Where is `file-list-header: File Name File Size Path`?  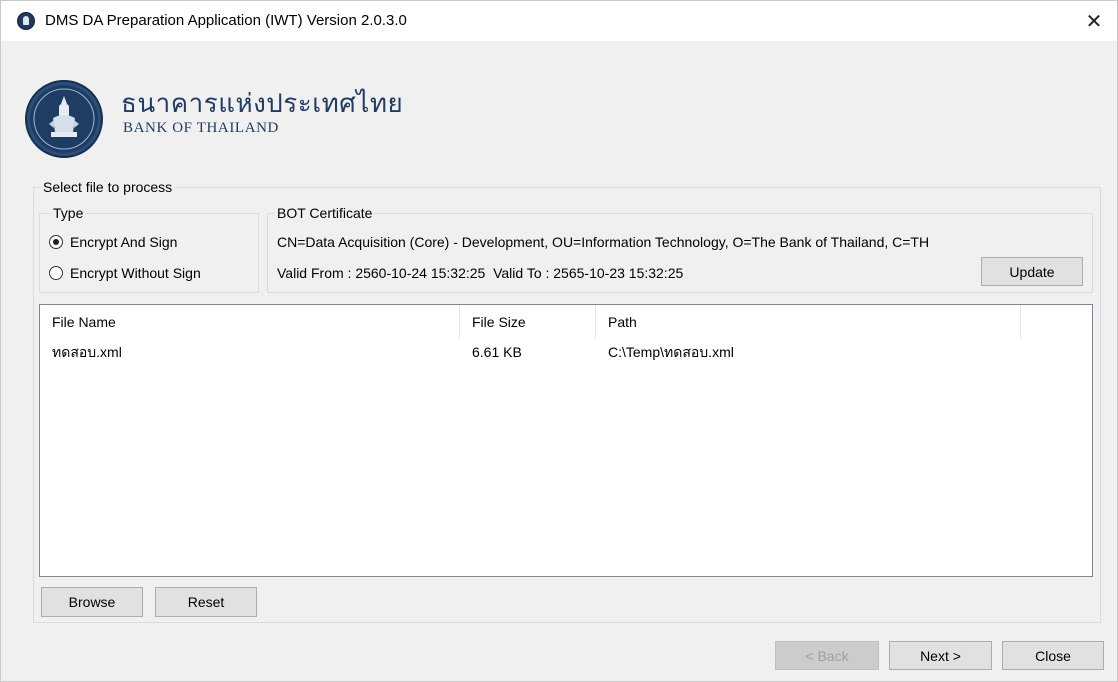
file-list-header: File Name File Size Path is located at coordinates (566, 322).